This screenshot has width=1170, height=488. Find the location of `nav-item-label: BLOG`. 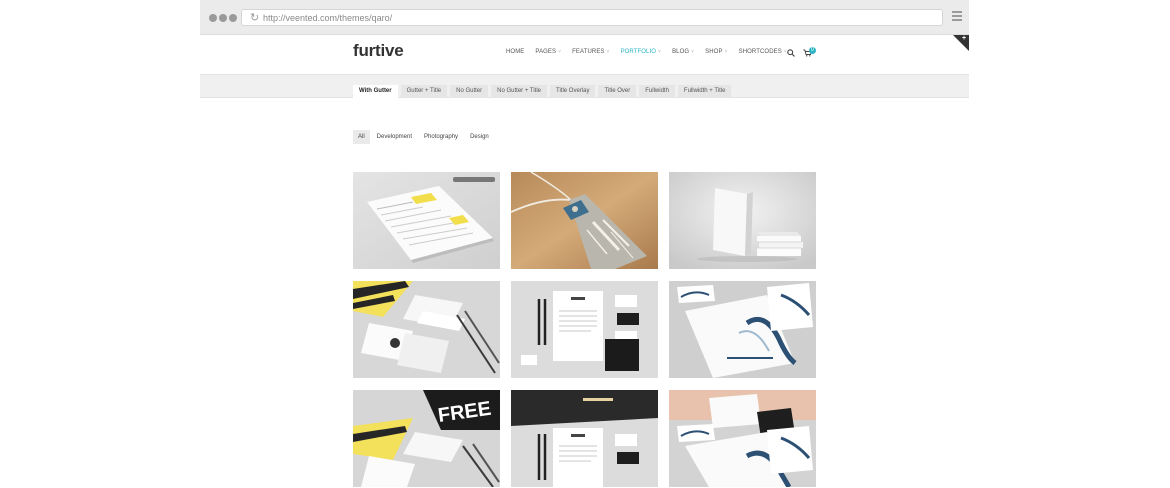

nav-item-label: BLOG is located at coordinates (681, 52).